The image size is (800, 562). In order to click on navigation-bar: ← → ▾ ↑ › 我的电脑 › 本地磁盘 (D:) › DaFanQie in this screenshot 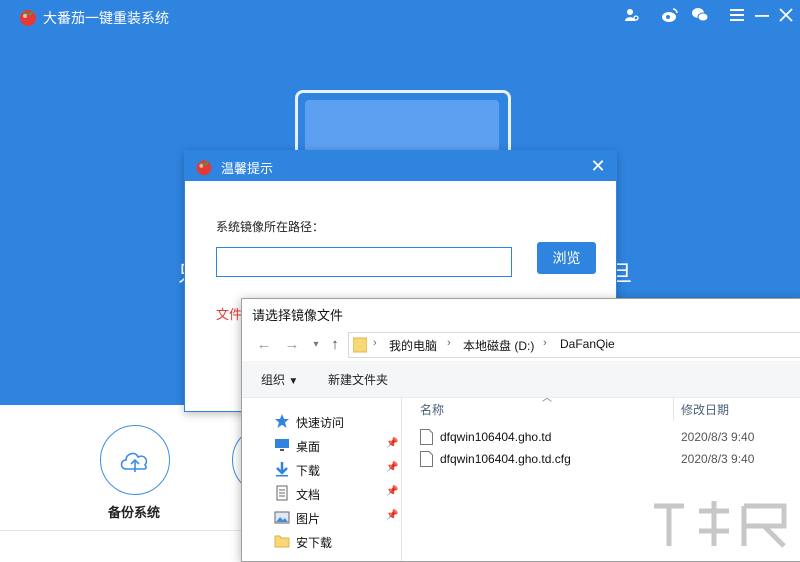, I will do `click(521, 345)`.